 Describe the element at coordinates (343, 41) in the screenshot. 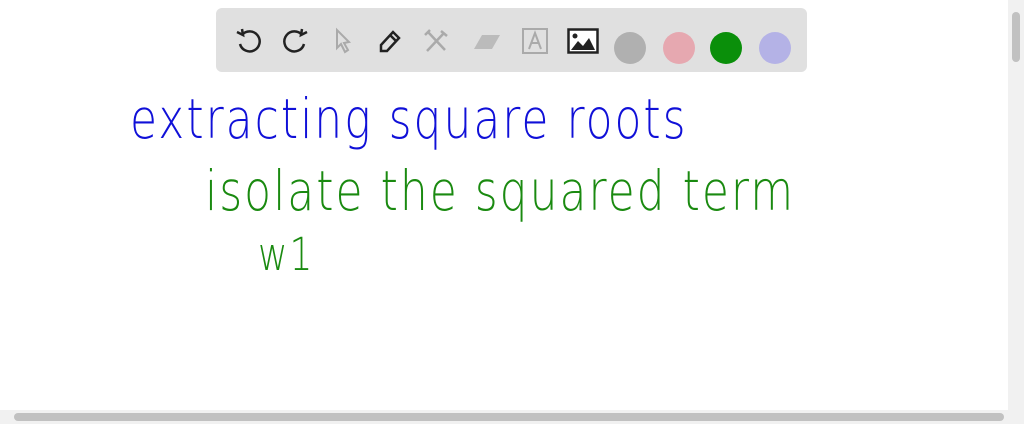

I see `pointer-icon` at that location.